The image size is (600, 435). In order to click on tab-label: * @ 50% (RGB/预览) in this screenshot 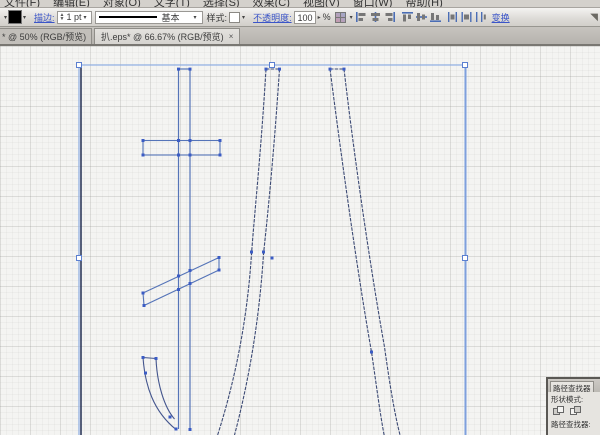, I will do `click(44, 37)`.